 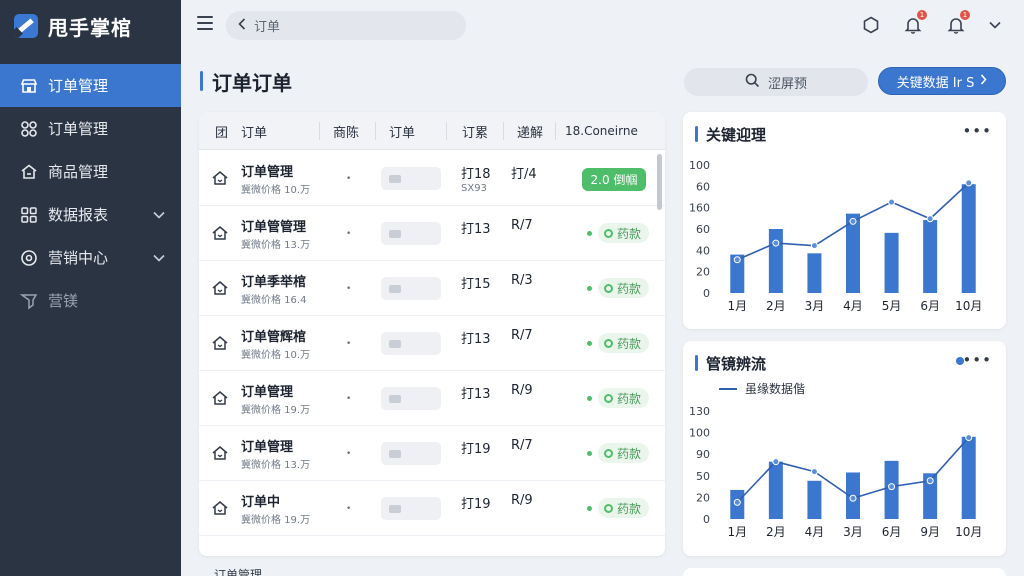 I want to click on column-header: 商陈, so click(x=346, y=131).